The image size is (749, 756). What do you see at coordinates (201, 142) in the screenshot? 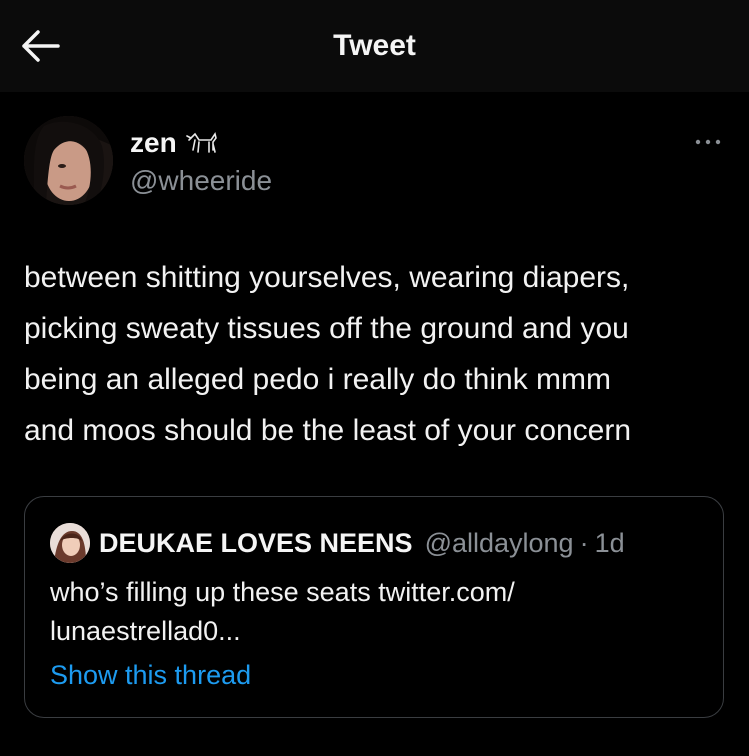
I see `dog-emoji-icon` at bounding box center [201, 142].